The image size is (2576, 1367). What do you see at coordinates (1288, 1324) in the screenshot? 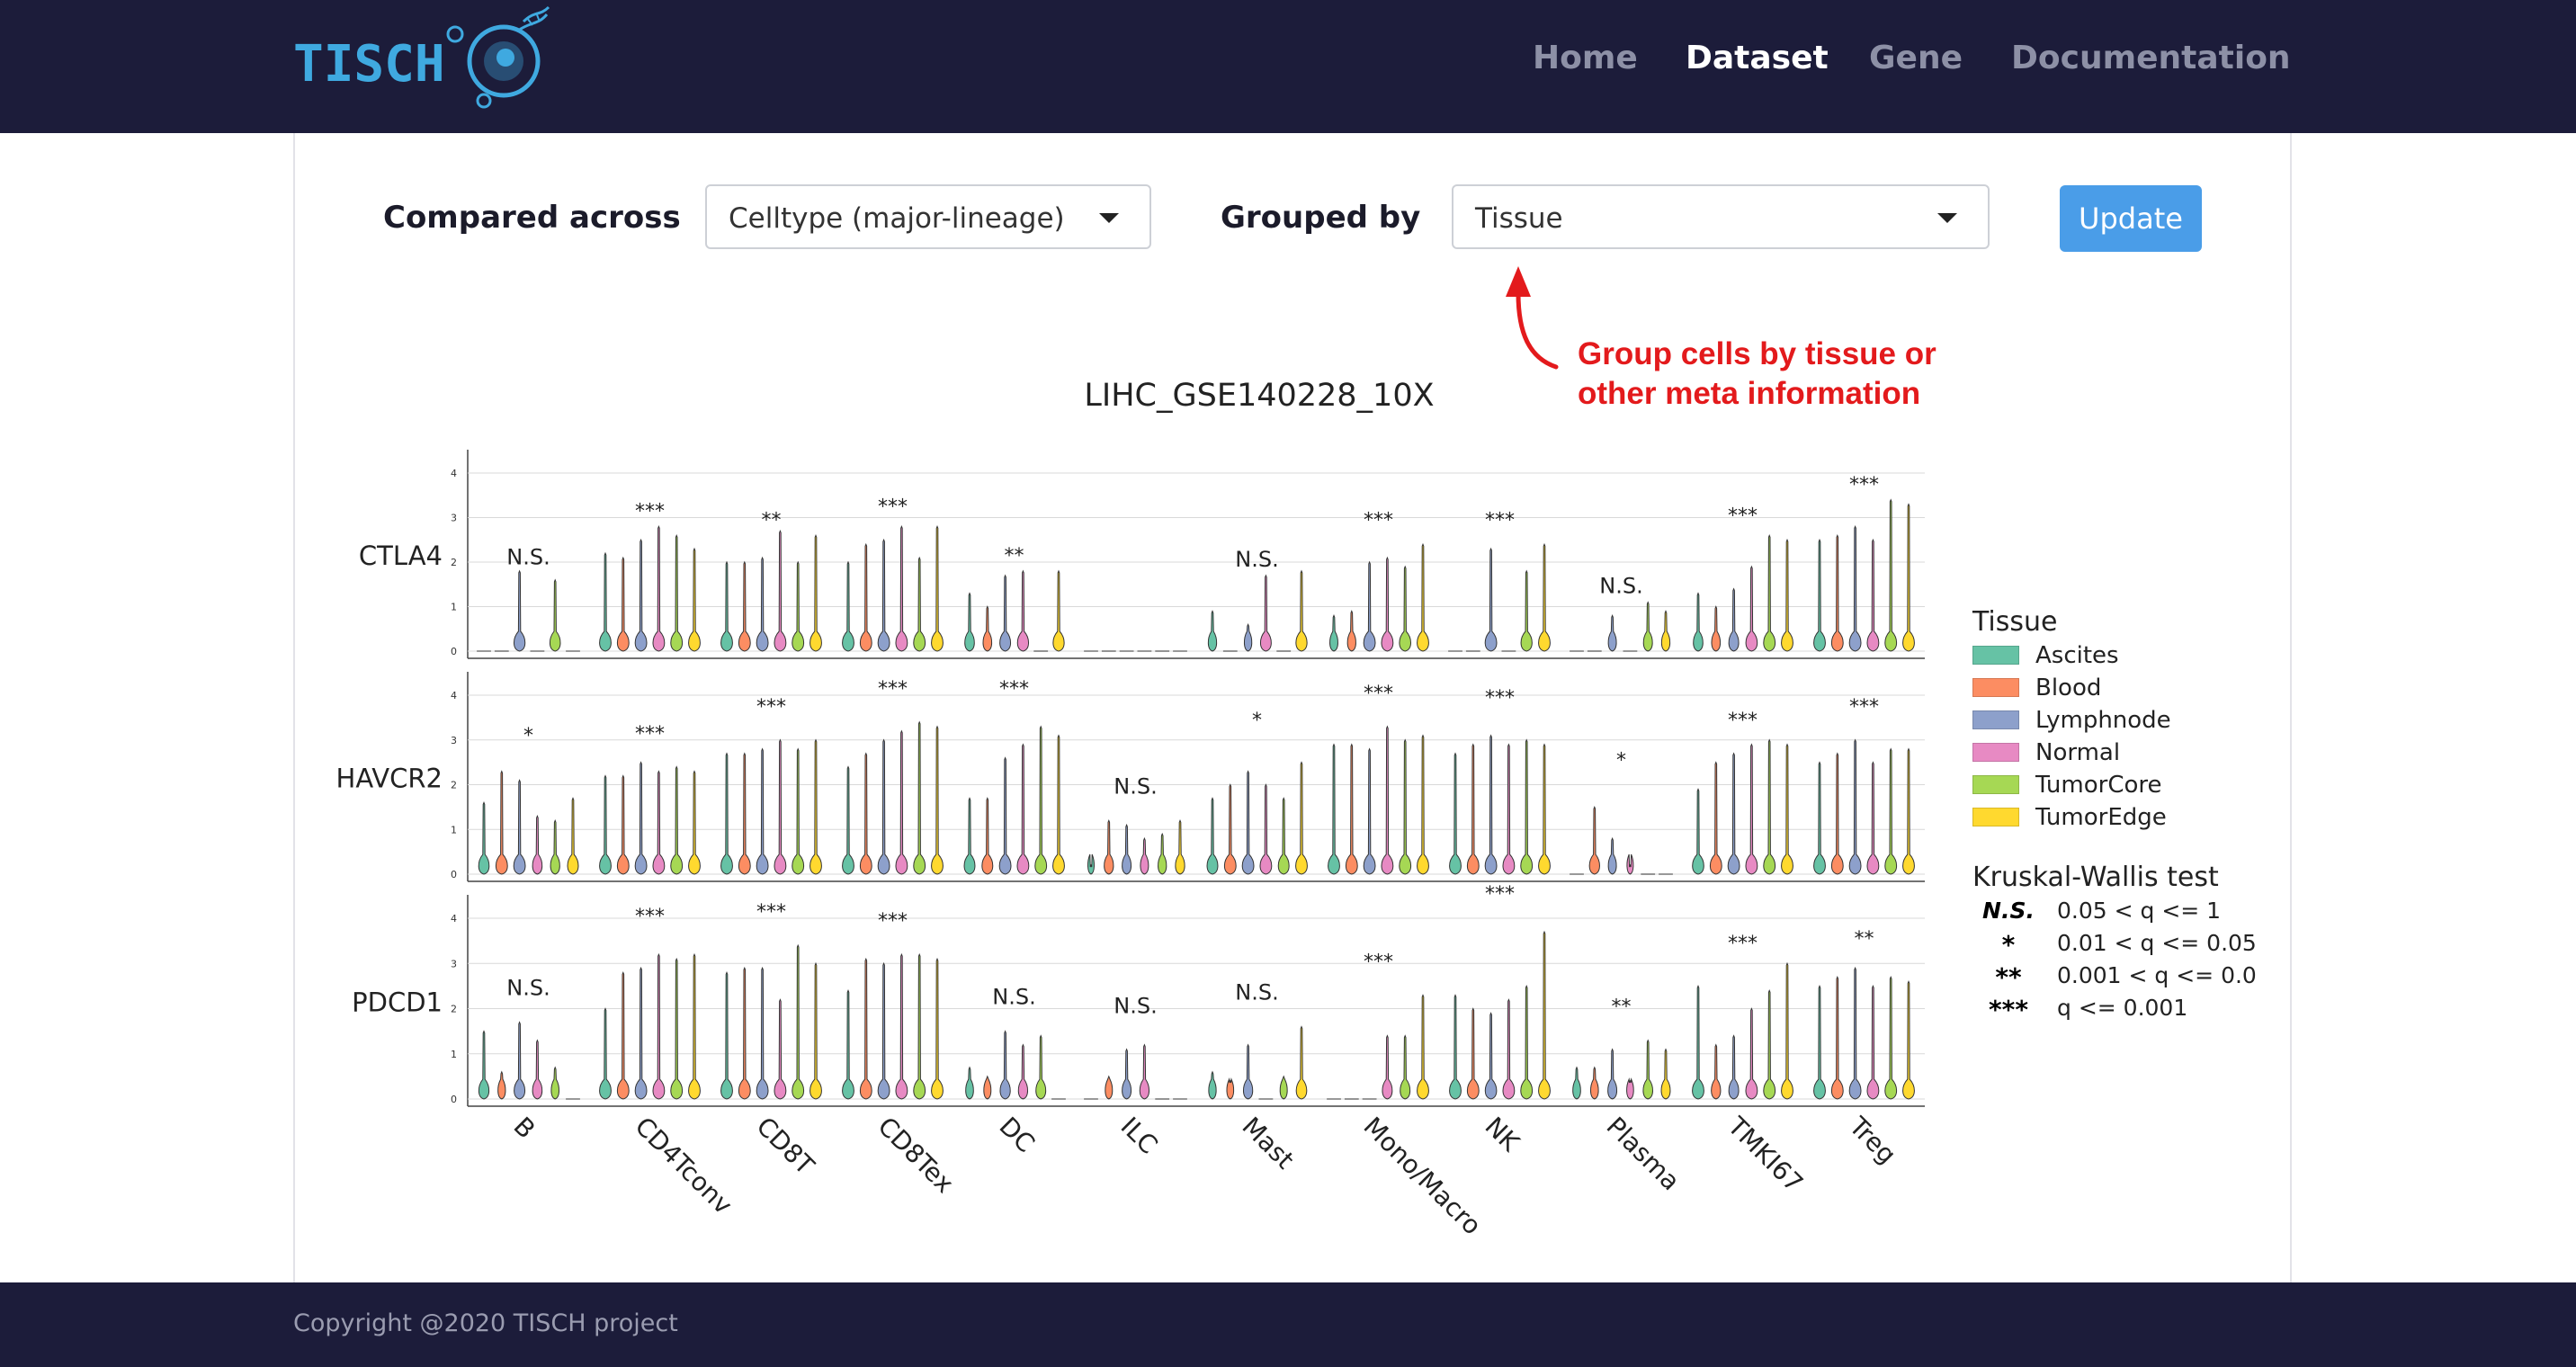
I see `footer: Copyright @2020 TISCH project` at bounding box center [1288, 1324].